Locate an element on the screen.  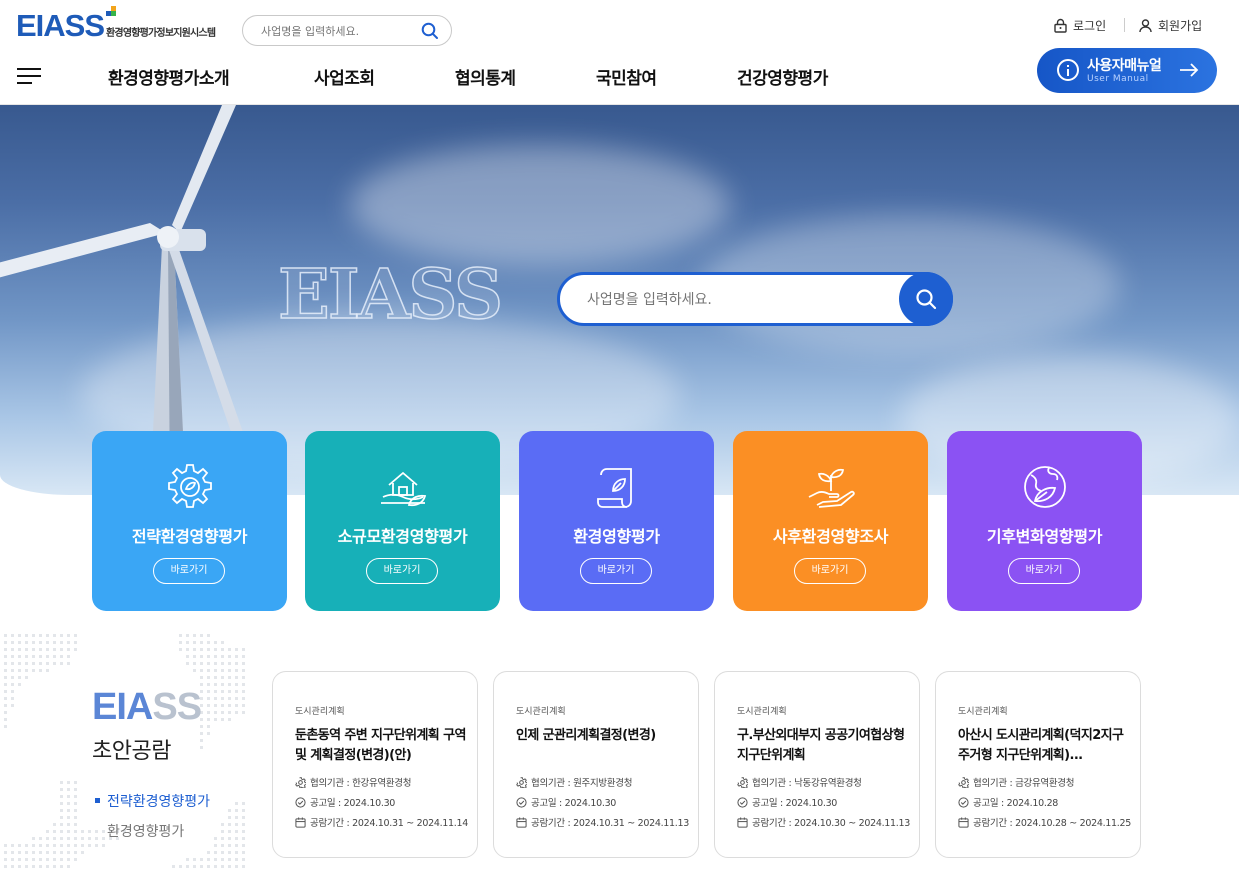
item-agency: 협의기관 : 한강유역환경청 is located at coordinates (353, 782).